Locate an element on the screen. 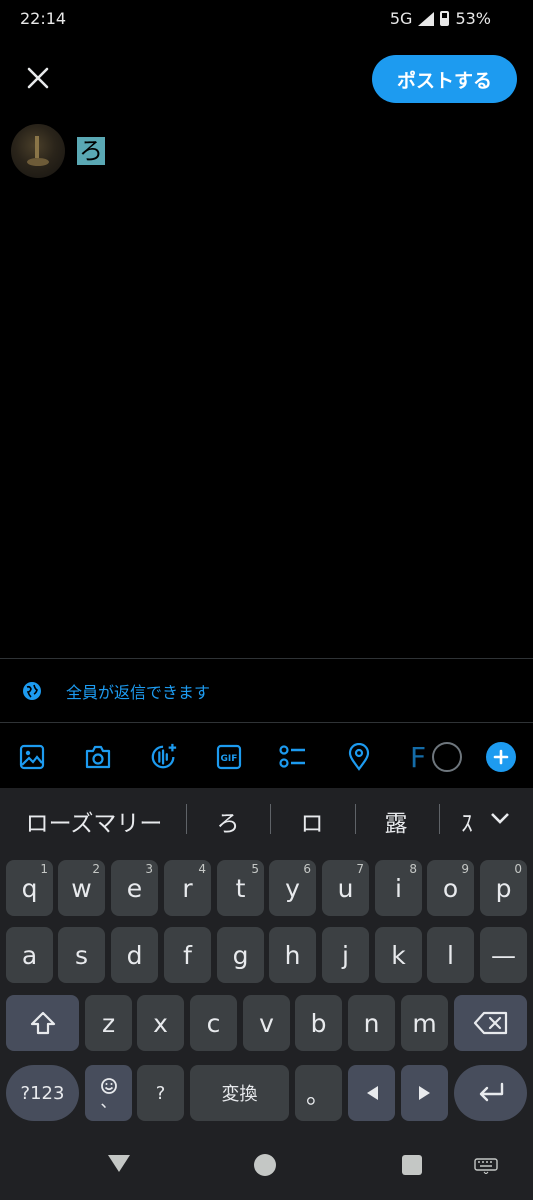 The image size is (533, 1200). period-key: 。 is located at coordinates (318, 1093).